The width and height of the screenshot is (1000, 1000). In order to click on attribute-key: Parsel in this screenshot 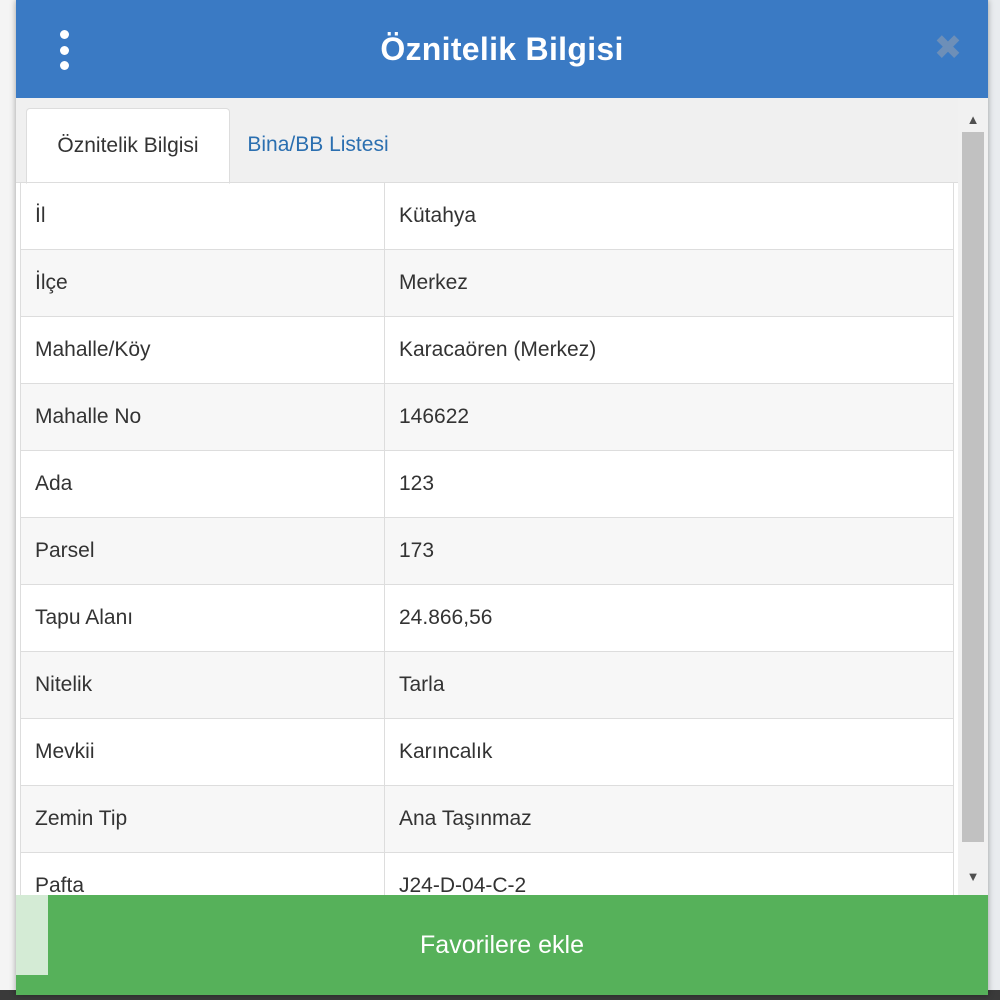, I will do `click(202, 551)`.